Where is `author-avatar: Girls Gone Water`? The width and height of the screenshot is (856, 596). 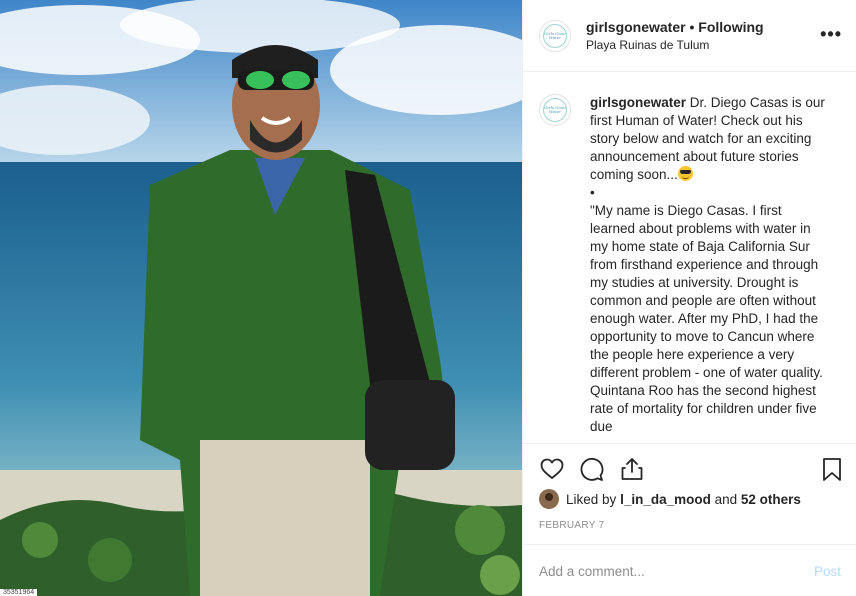 author-avatar: Girls Gone Water is located at coordinates (555, 35).